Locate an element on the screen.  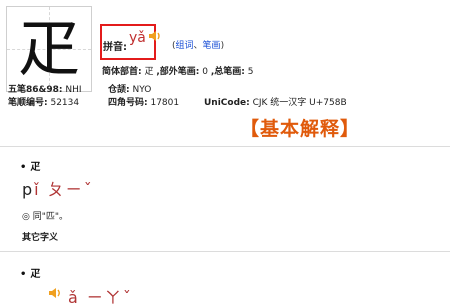
cangjie-row: 仓颉: NYO is located at coordinates (129, 88).